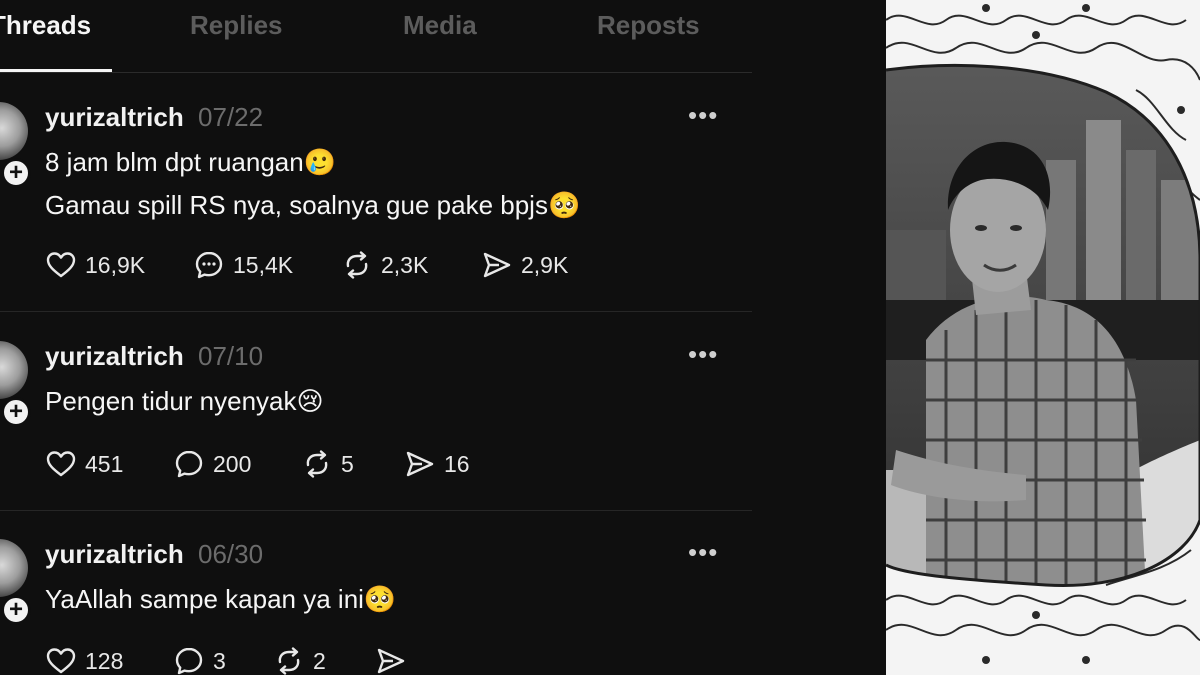 The width and height of the screenshot is (1200, 675). Describe the element at coordinates (347, 463) in the screenshot. I see `repost-count: 5` at that location.